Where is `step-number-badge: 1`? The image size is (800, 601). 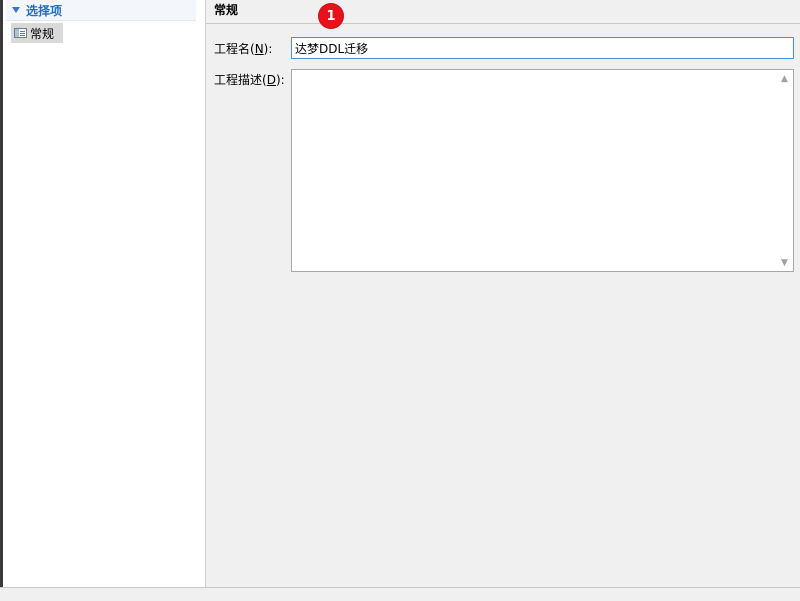
step-number-badge: 1 is located at coordinates (331, 16).